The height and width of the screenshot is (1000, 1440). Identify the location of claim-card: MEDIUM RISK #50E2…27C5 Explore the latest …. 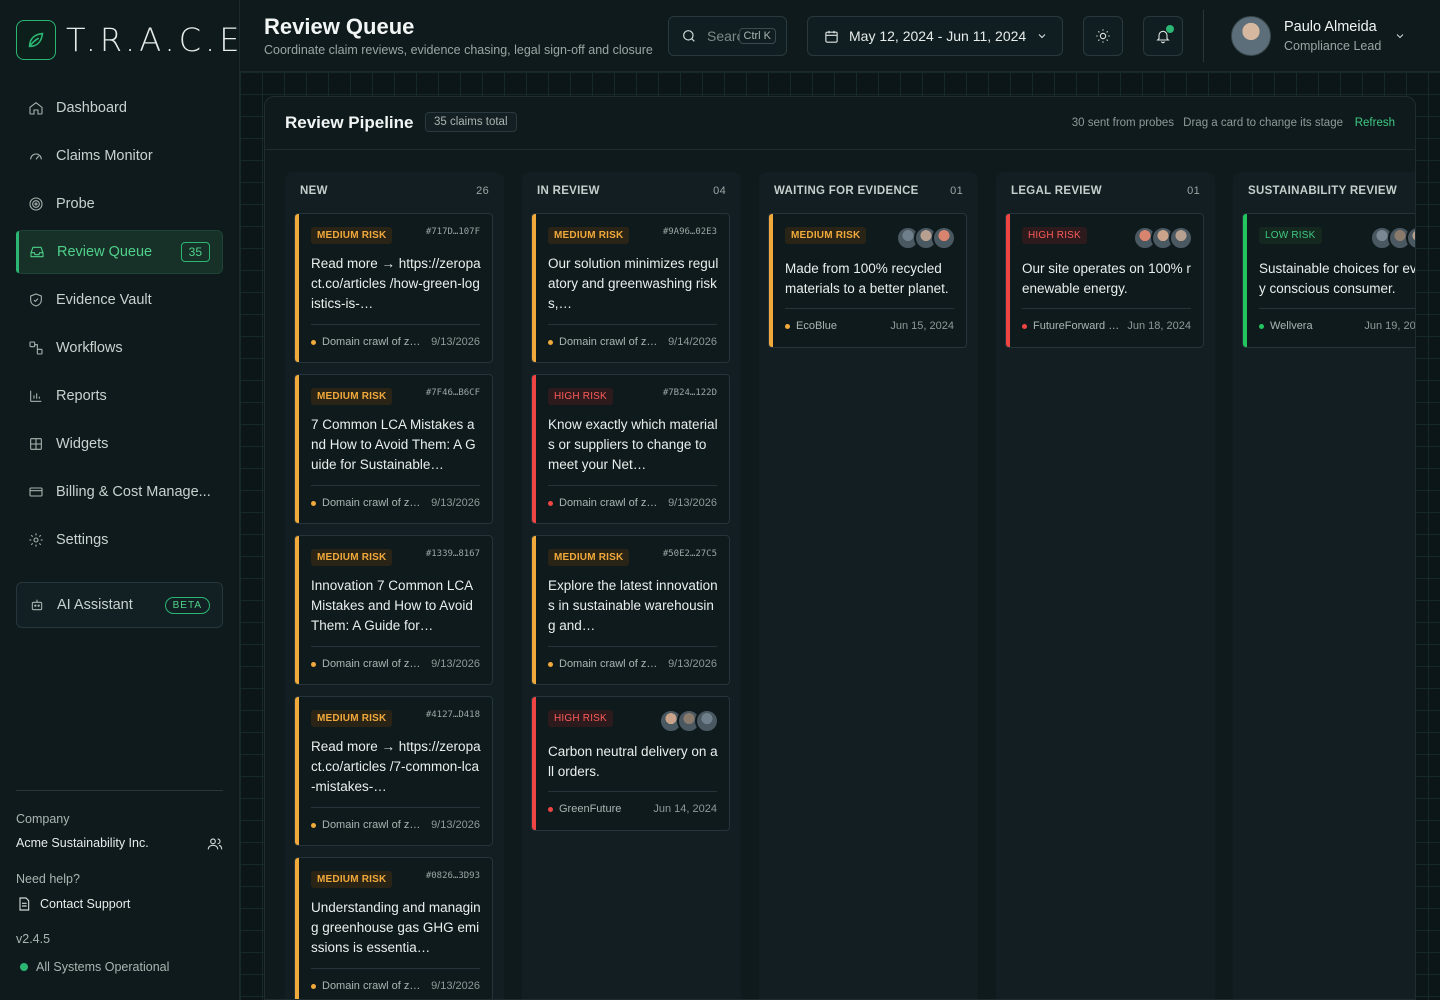
(630, 610).